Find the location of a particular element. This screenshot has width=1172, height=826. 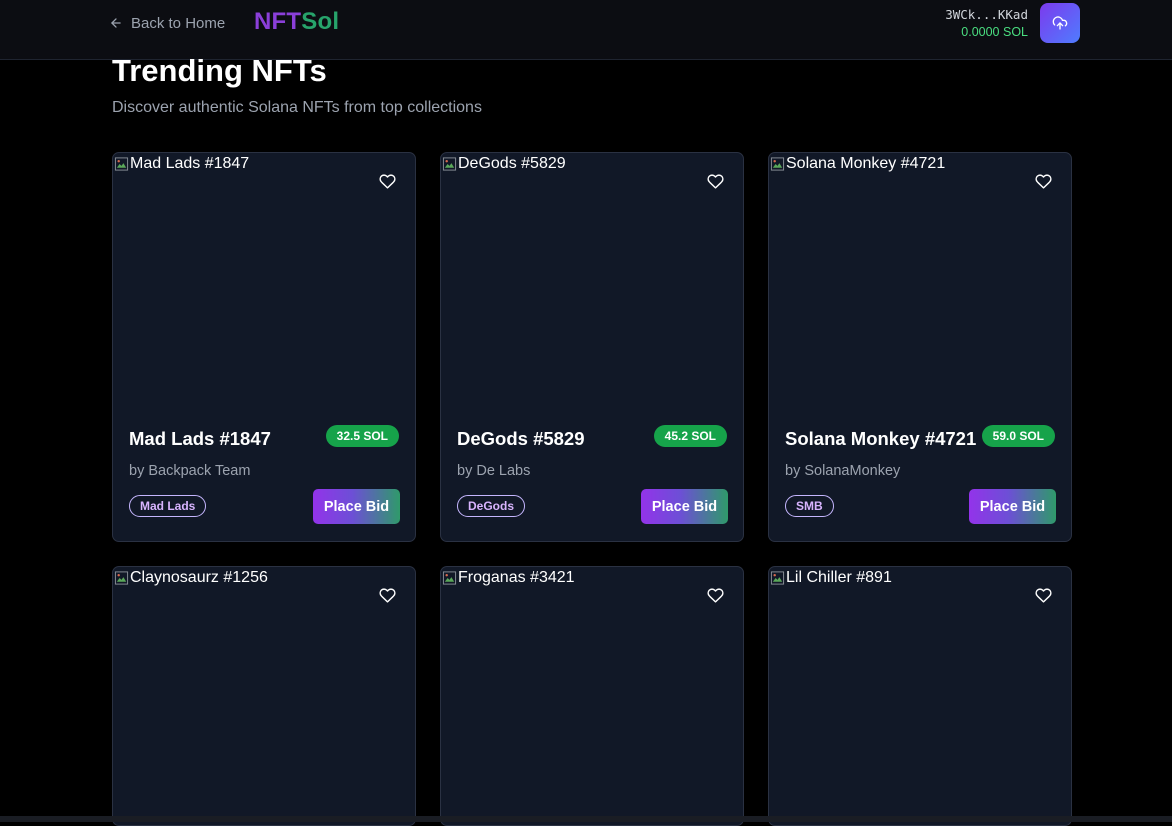

nft-name: Mad Lads #1847 is located at coordinates (200, 438).